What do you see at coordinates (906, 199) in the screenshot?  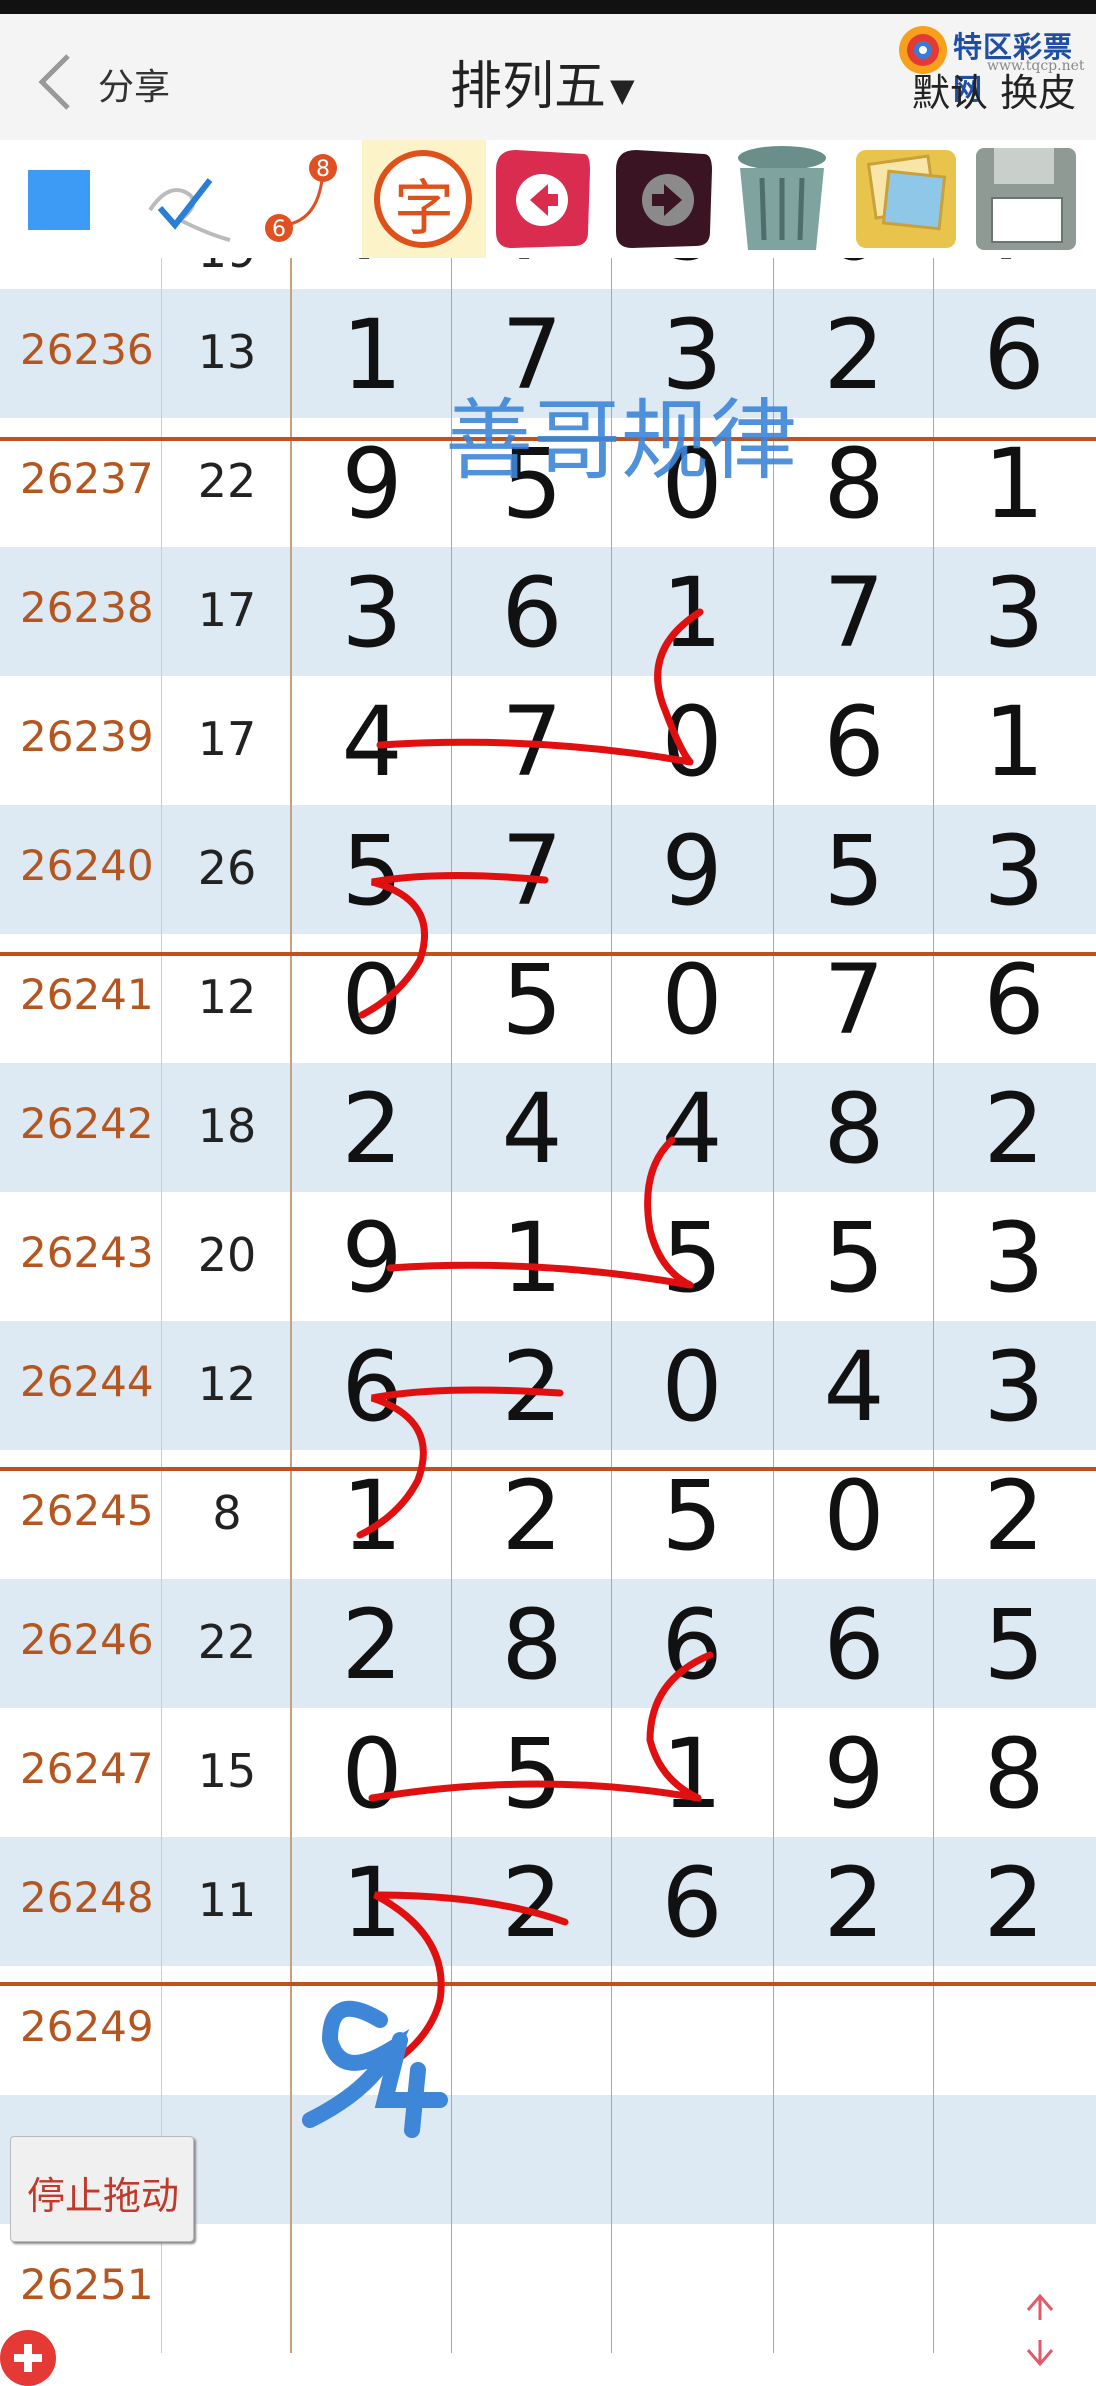 I see `image-icon` at bounding box center [906, 199].